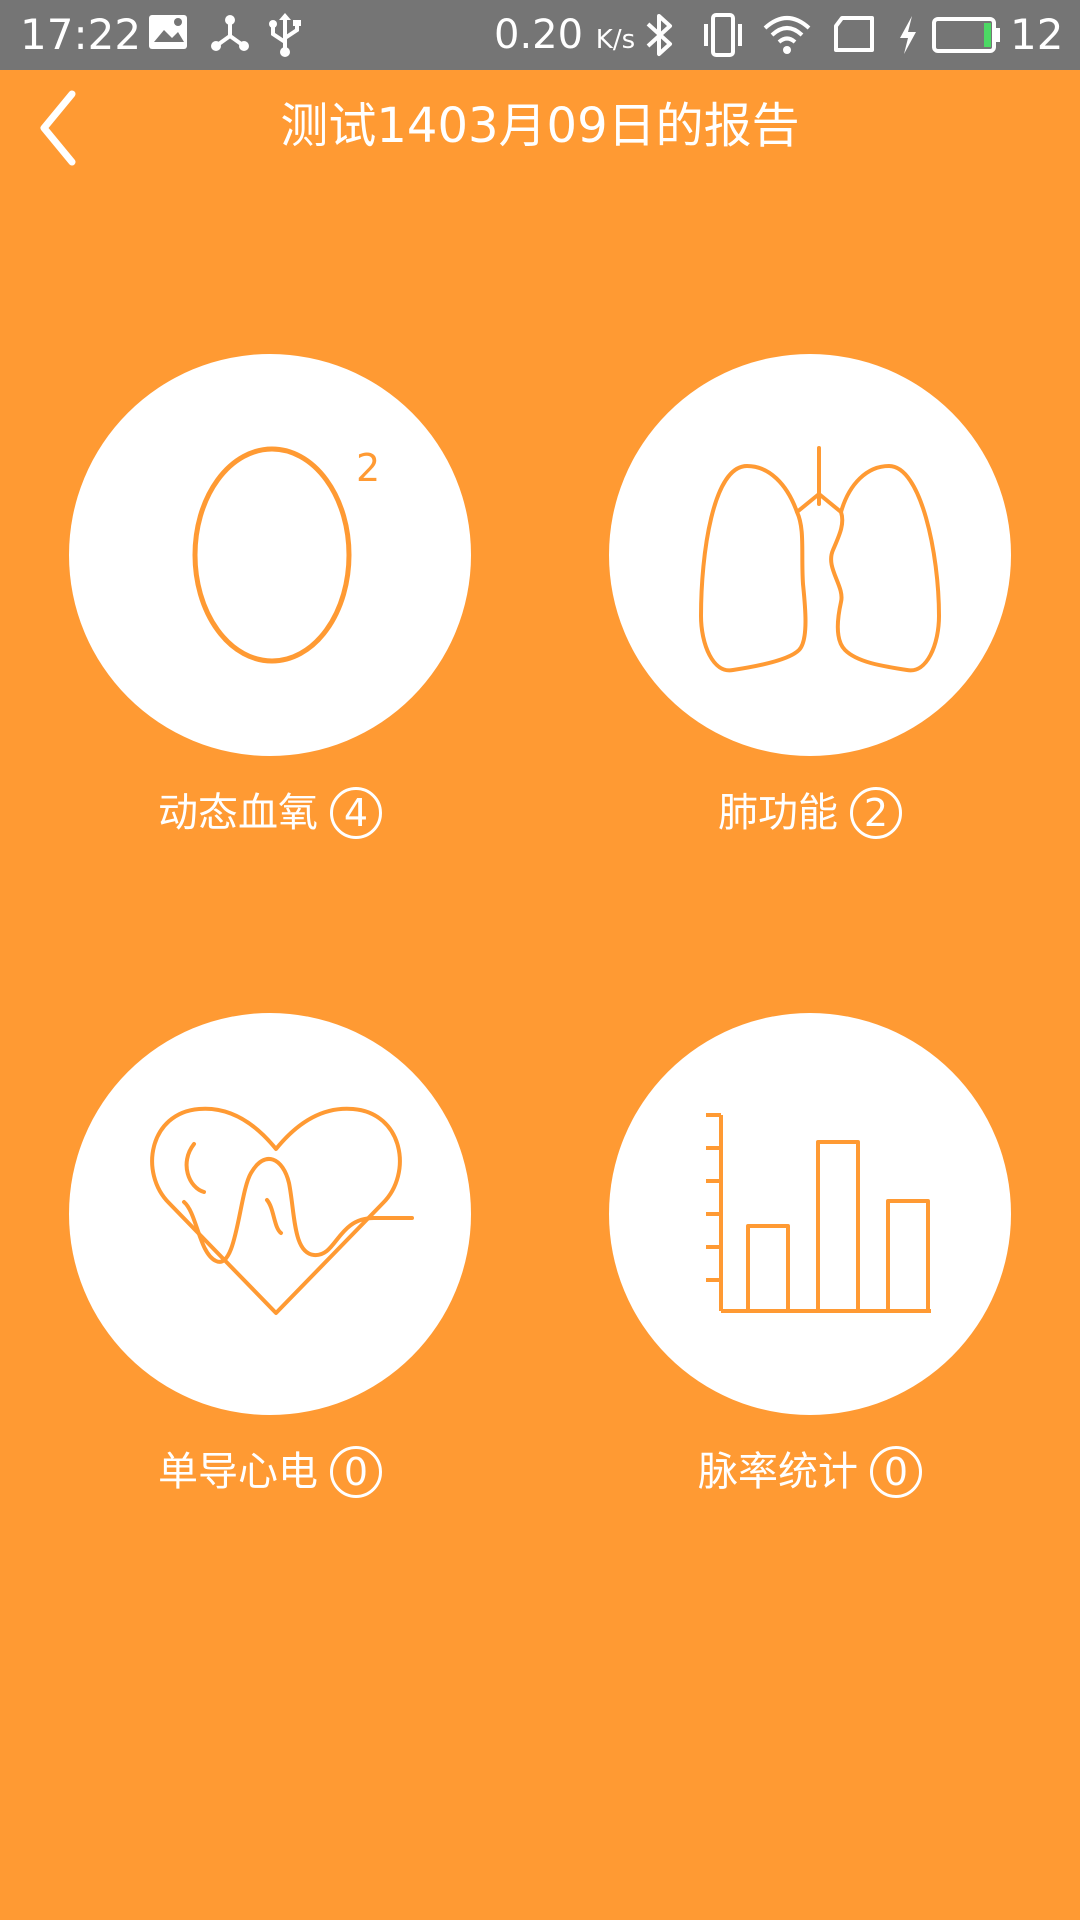  What do you see at coordinates (908, 40) in the screenshot?
I see `charging-icon` at bounding box center [908, 40].